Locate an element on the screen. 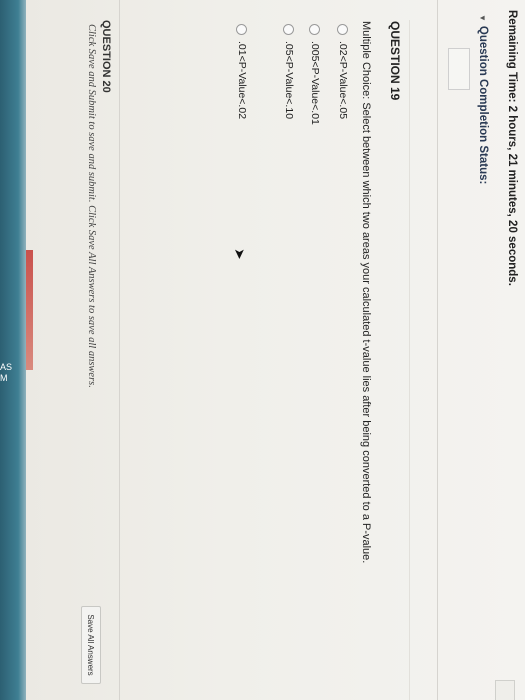 The height and width of the screenshot is (700, 525). adjacent-window-edge: AS M is located at coordinates (13, 350).